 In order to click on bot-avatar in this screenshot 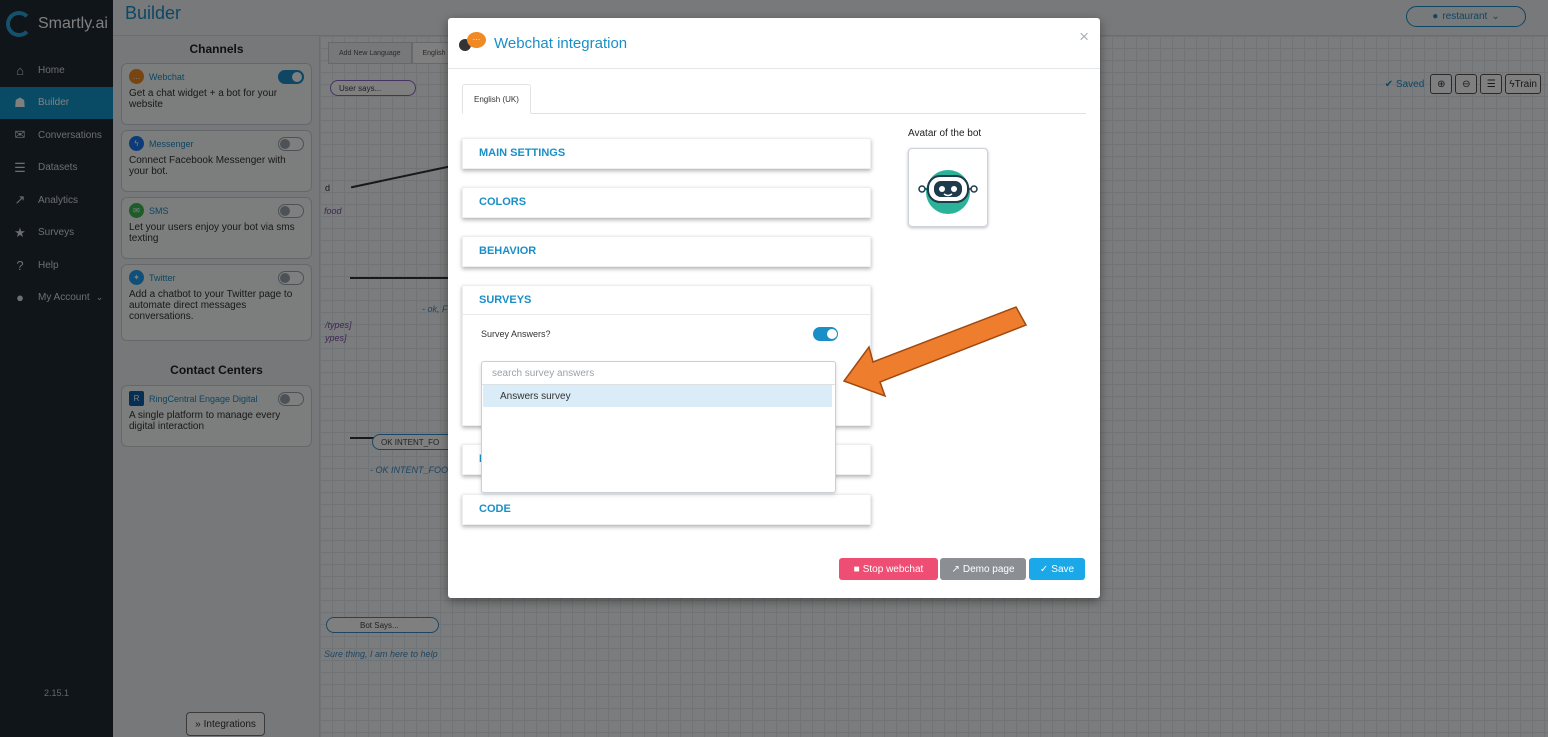, I will do `click(948, 187)`.